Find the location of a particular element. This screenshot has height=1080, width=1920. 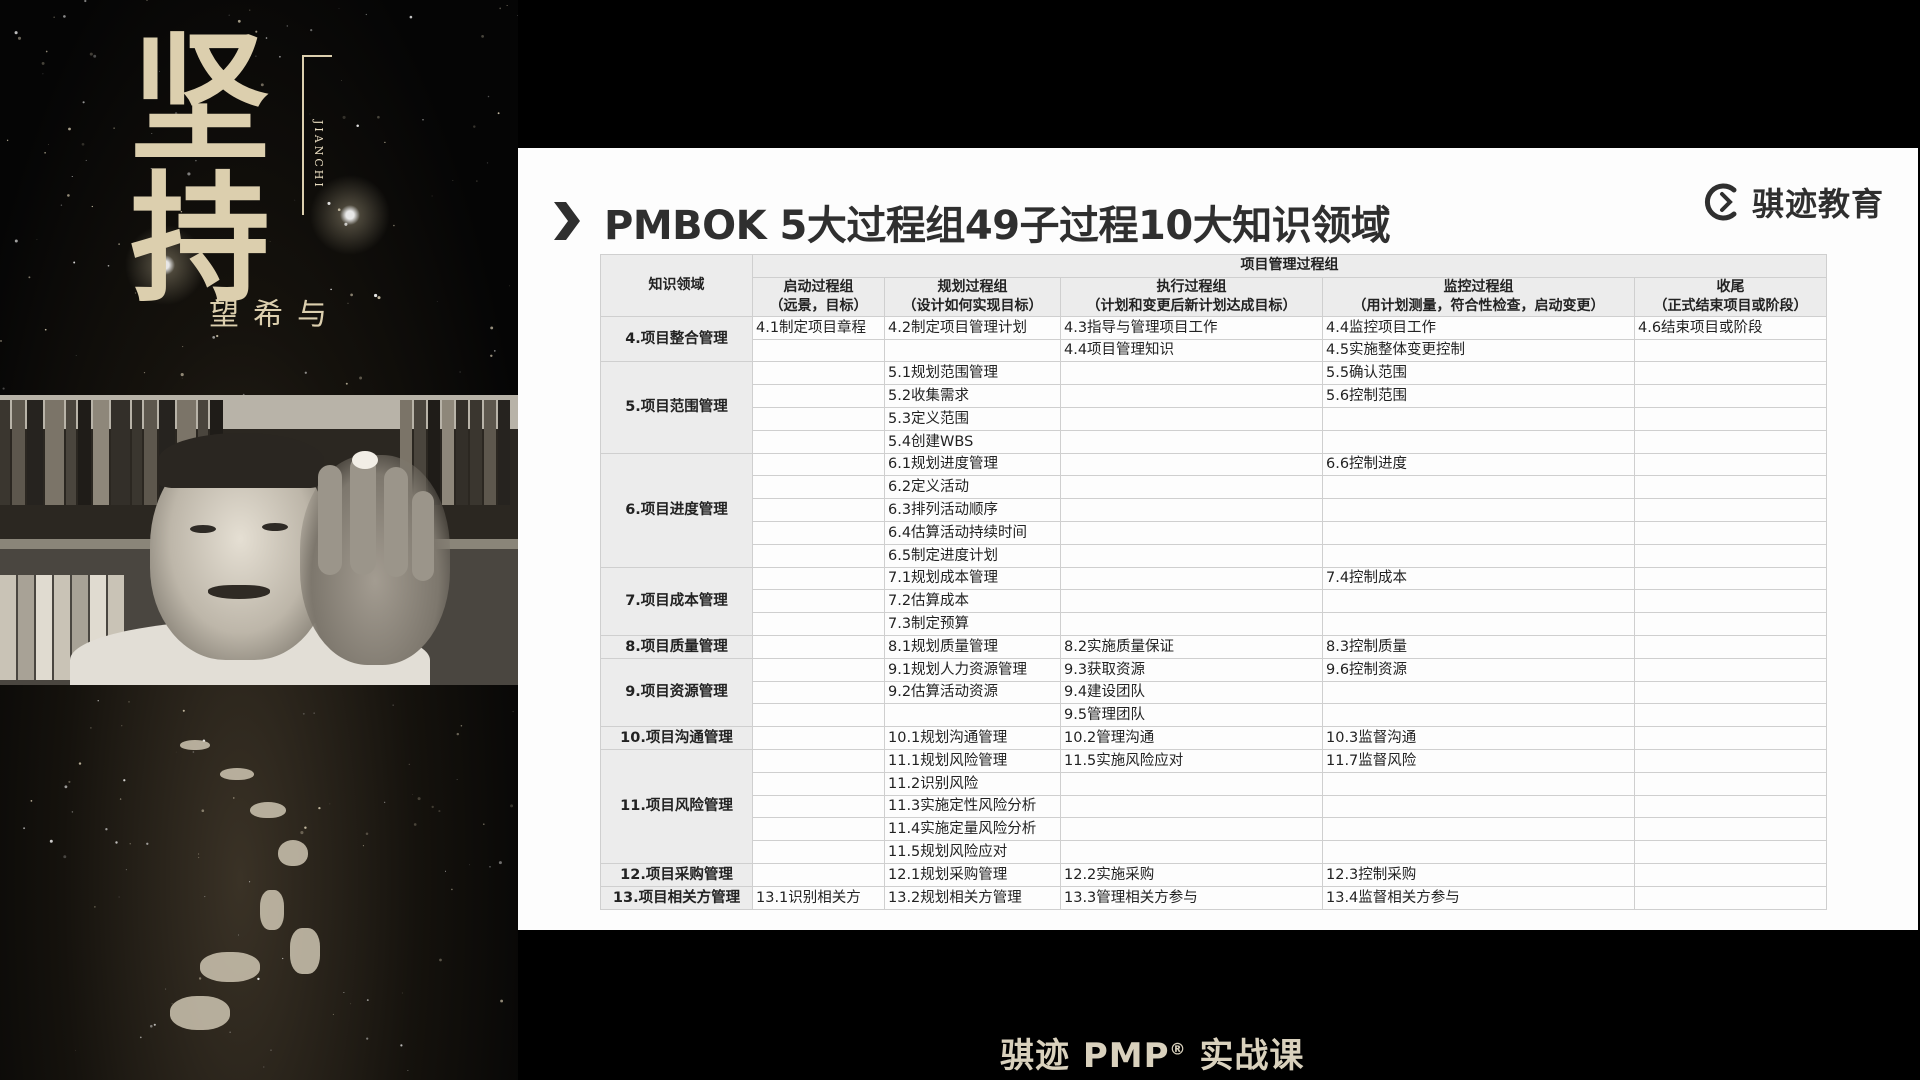

slide-title: PMBOK 5大过程组49子过程10大知识领域 is located at coordinates (997, 226).